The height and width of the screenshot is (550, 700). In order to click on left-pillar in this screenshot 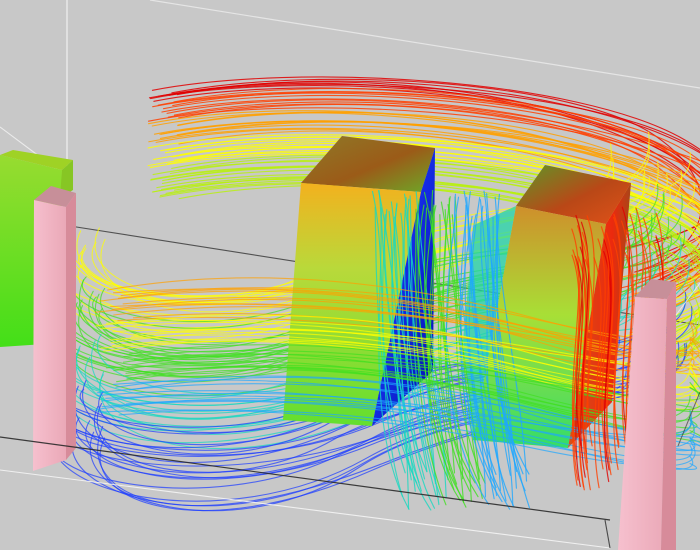, I will do `click(54, 328)`.